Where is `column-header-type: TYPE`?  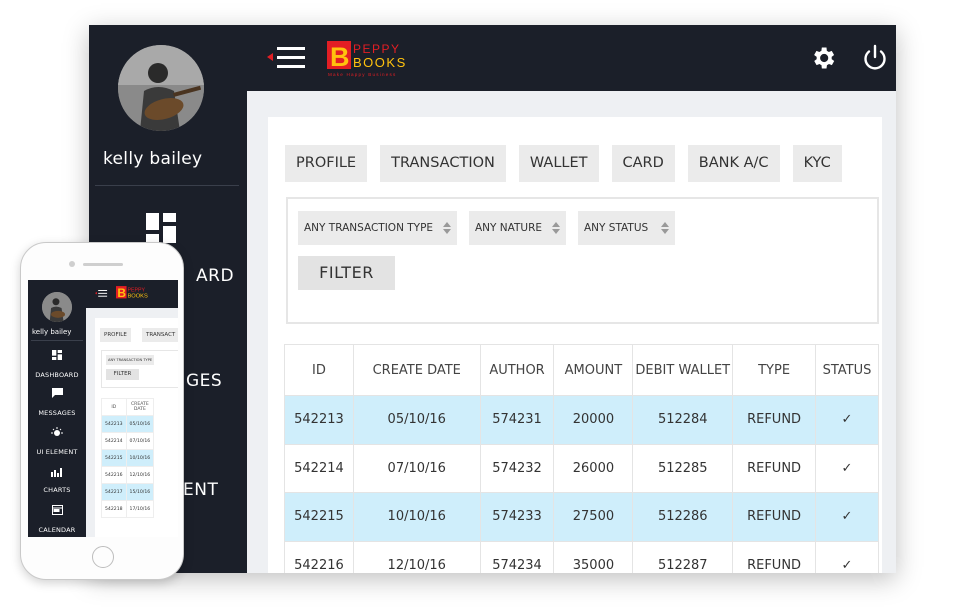 column-header-type: TYPE is located at coordinates (774, 370).